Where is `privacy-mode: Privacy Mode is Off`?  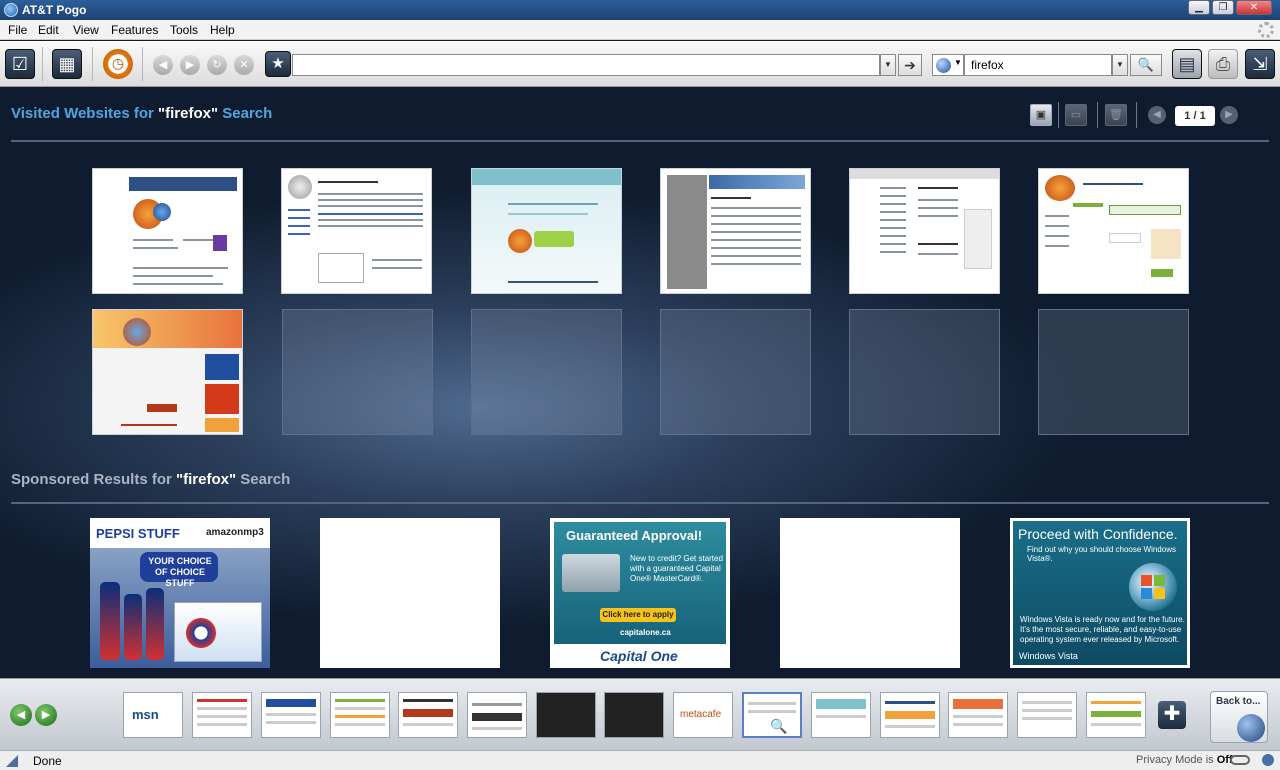
privacy-mode: Privacy Mode is Off is located at coordinates (1184, 760).